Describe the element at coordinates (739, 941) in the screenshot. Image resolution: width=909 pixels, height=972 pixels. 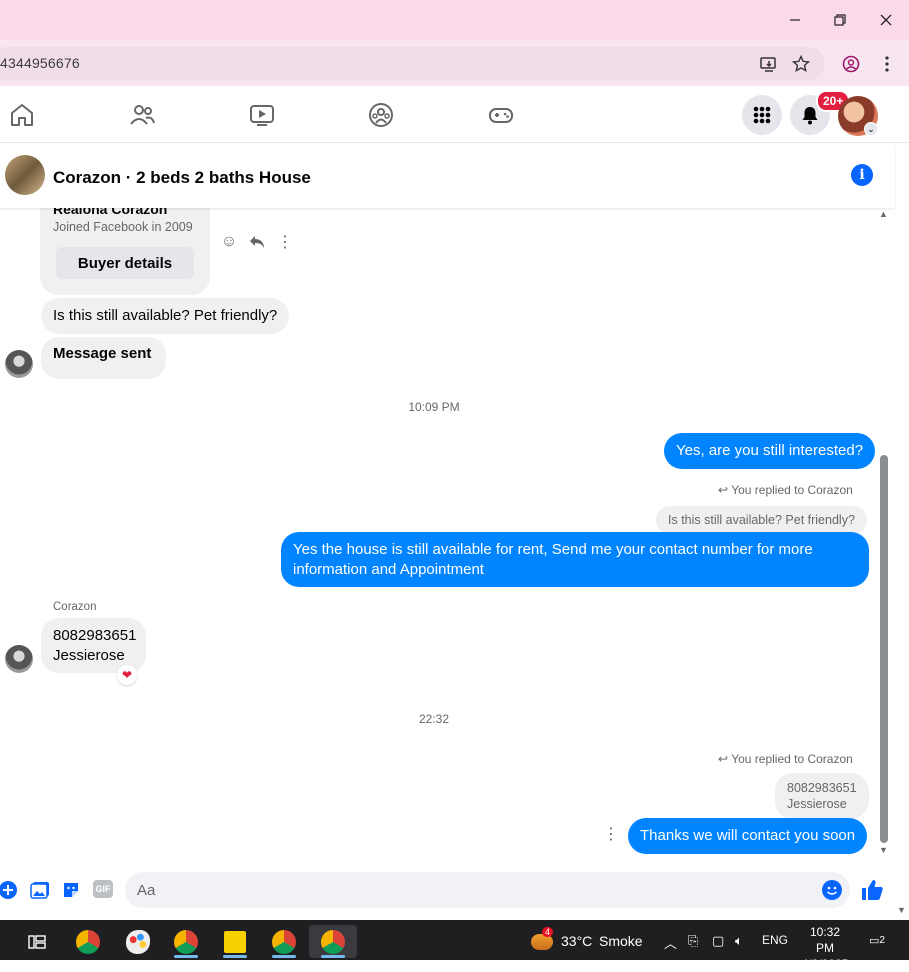
I see `volume-icon: 🔈︎` at that location.